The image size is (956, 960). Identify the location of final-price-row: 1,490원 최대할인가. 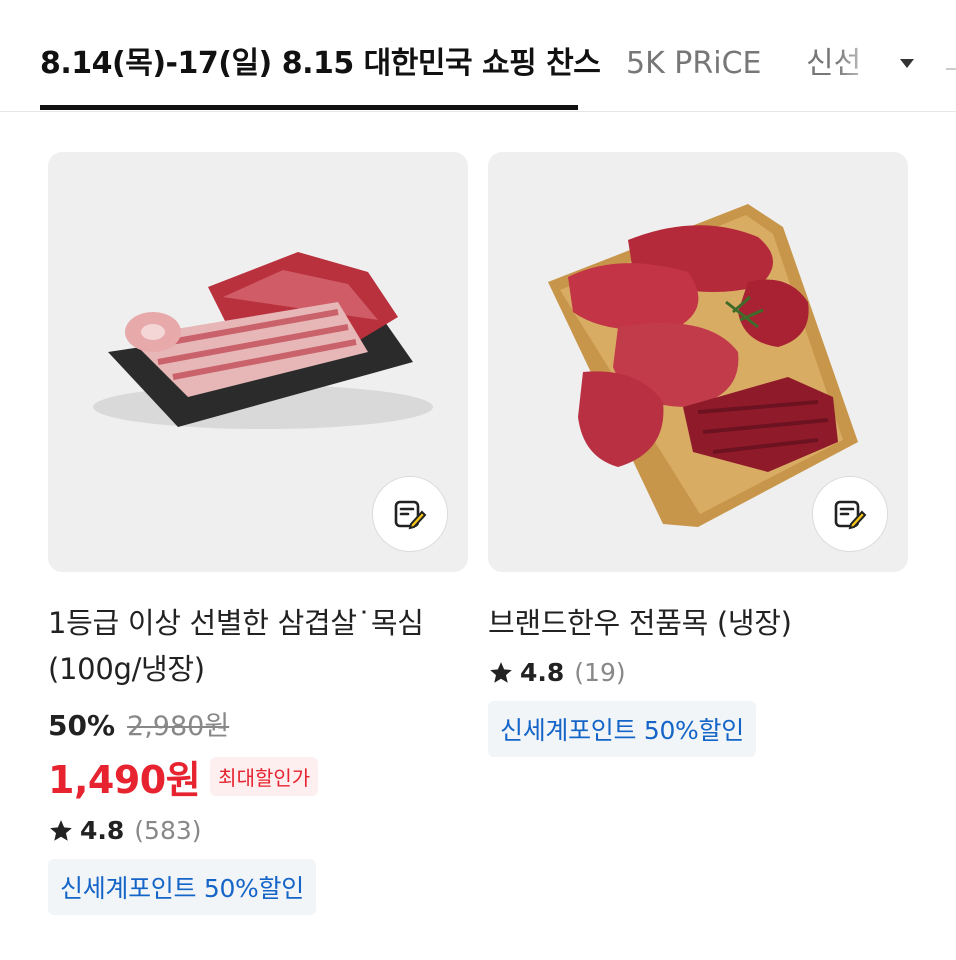
(258, 776).